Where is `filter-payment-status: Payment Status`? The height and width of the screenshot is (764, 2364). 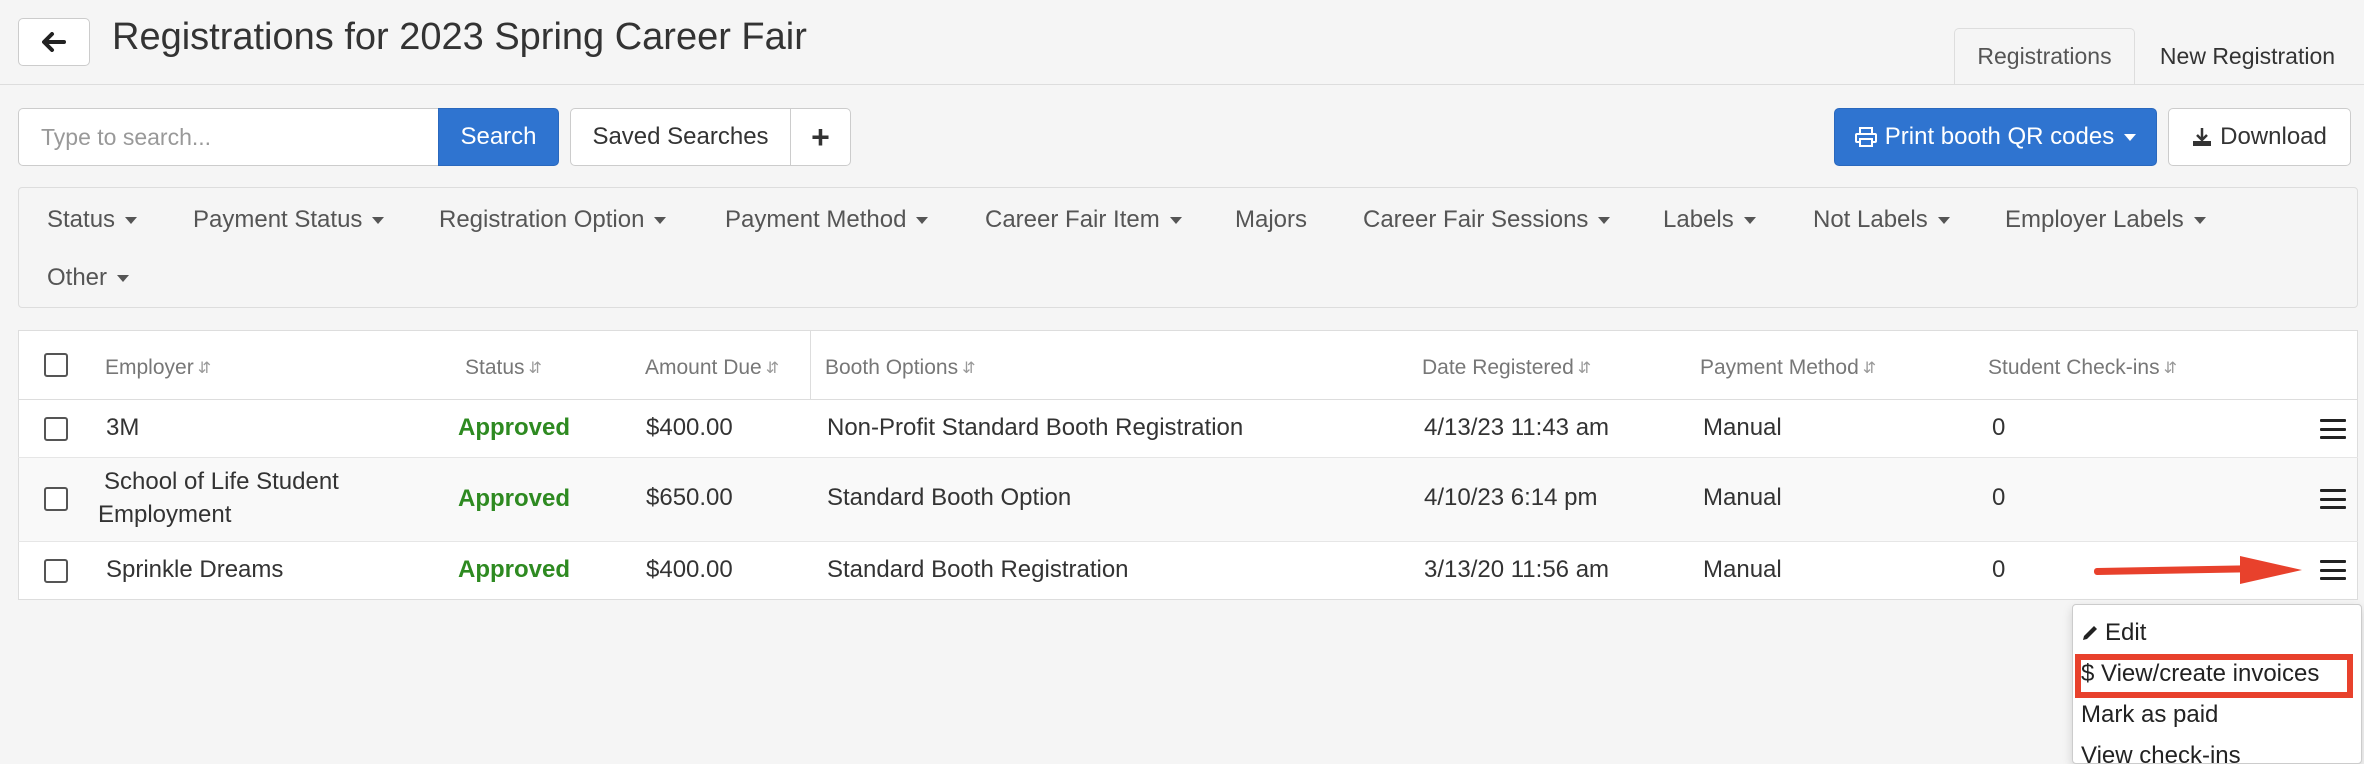
filter-payment-status: Payment Status is located at coordinates (289, 220).